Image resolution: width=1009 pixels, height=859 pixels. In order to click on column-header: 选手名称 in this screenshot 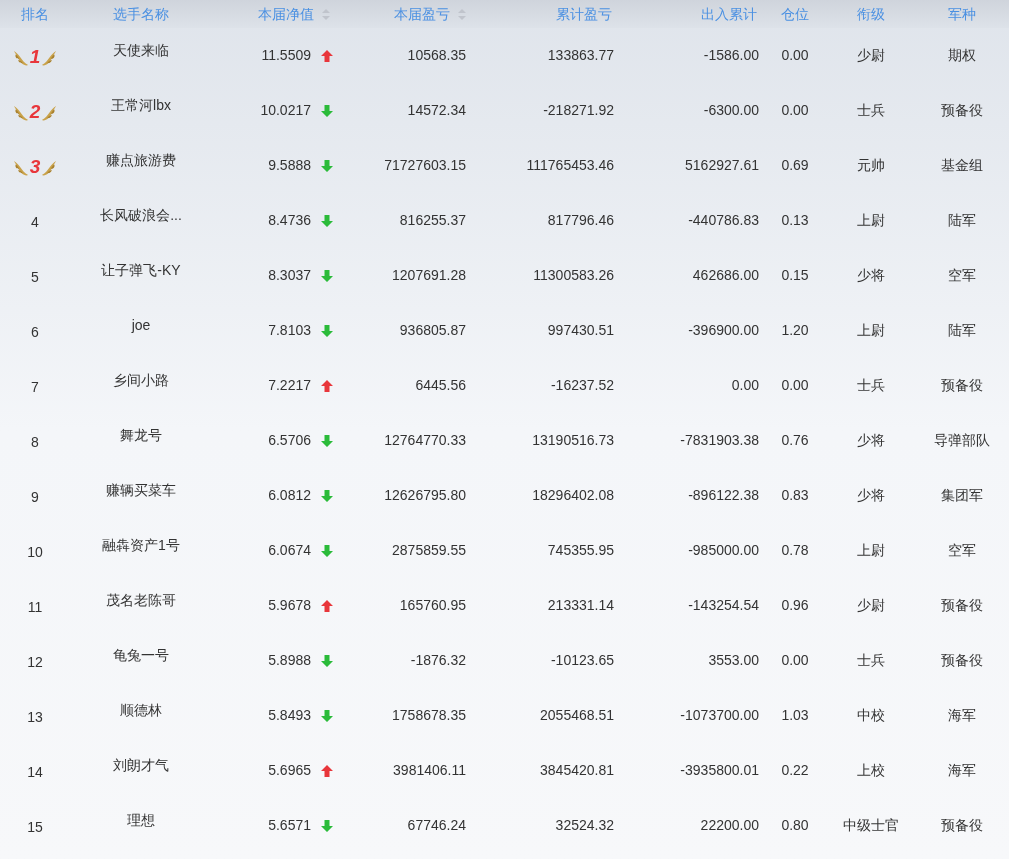, I will do `click(141, 14)`.